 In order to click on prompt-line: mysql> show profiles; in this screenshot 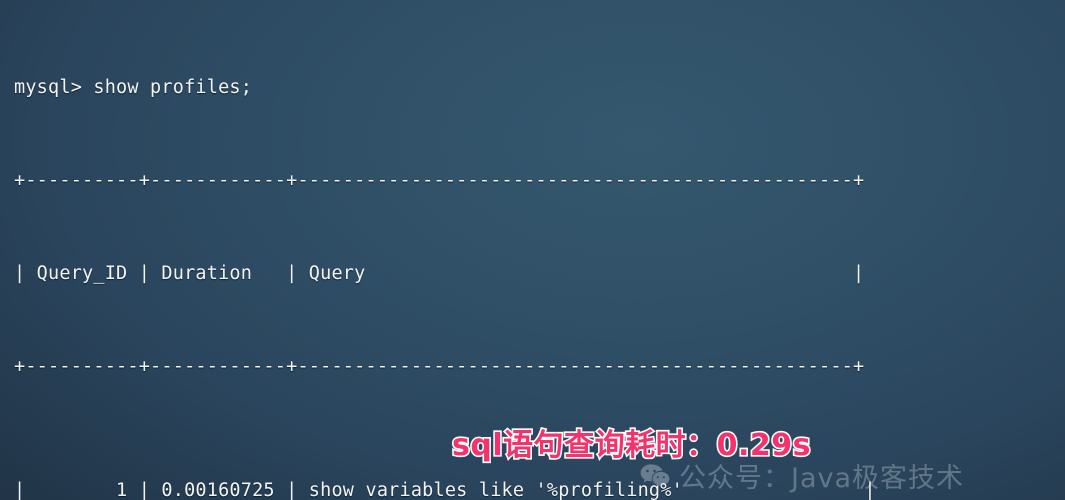, I will do `click(133, 87)`.